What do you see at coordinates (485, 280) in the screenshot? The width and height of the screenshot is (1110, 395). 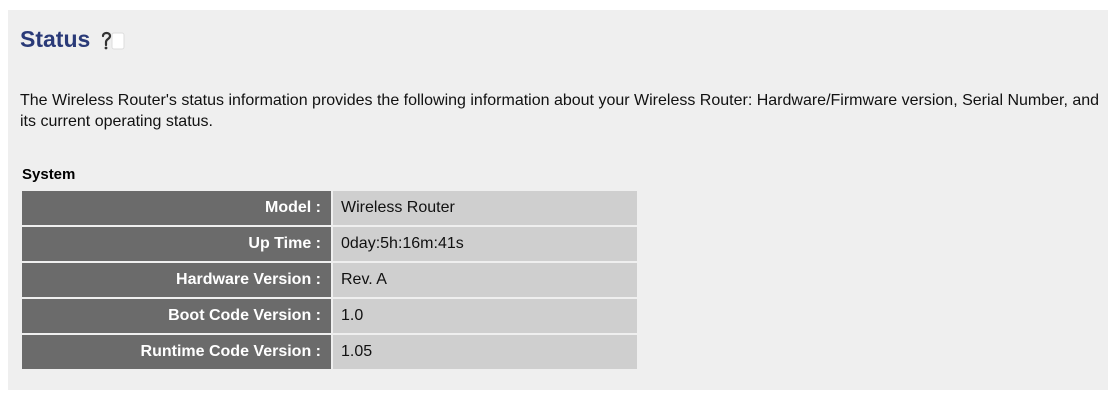 I see `hardware-version-value: Rev. A` at bounding box center [485, 280].